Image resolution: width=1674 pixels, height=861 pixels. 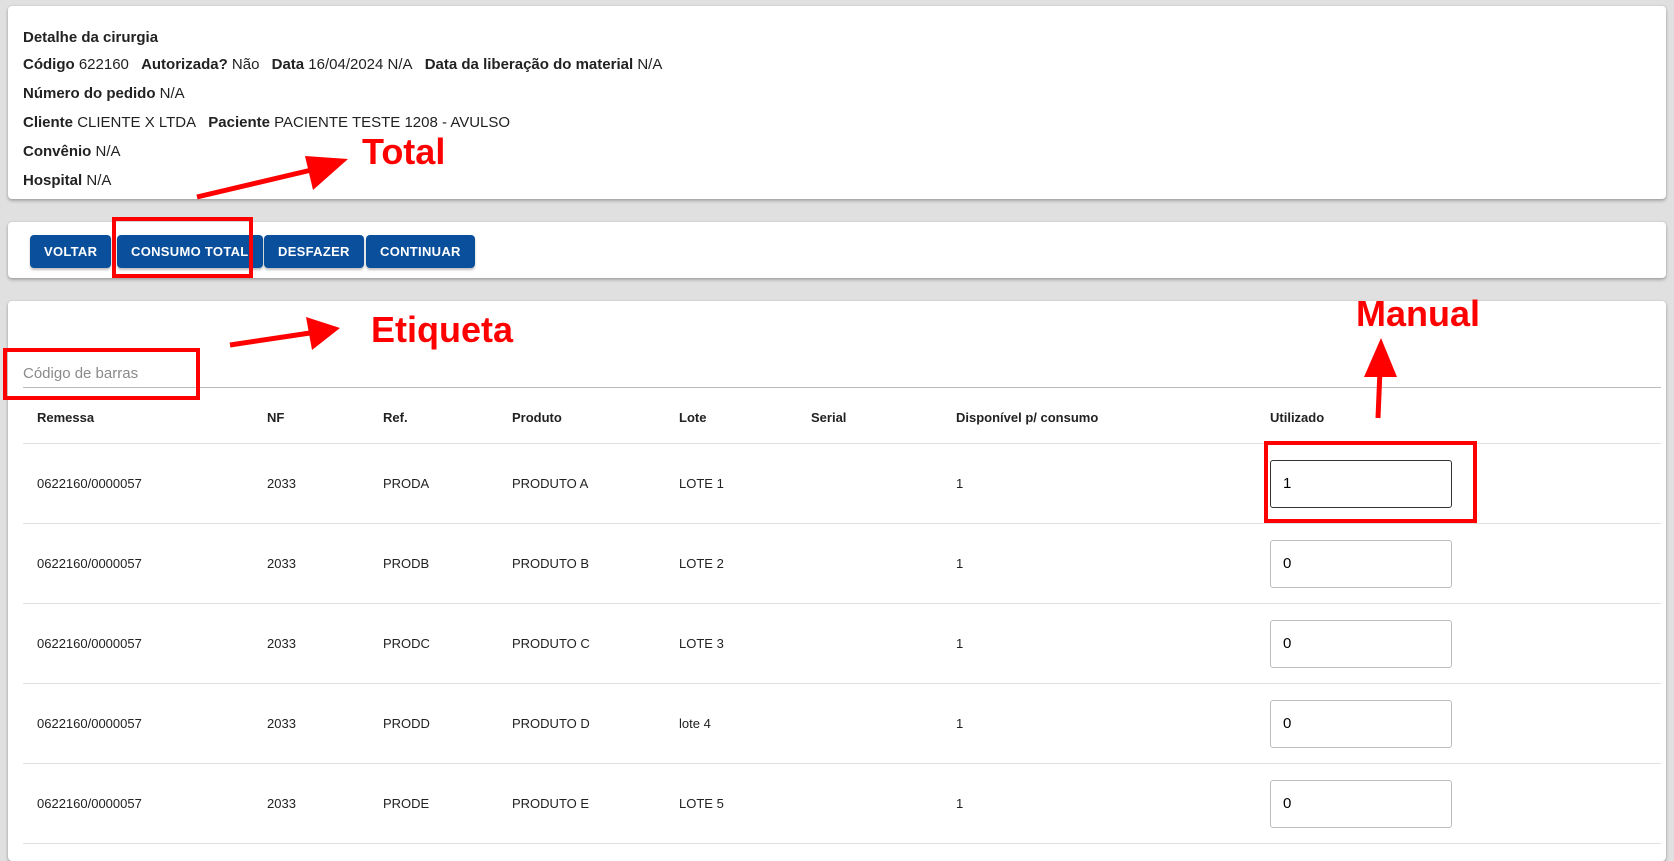 What do you see at coordinates (731, 723) in the screenshot?
I see `cell-lote: lote 4` at bounding box center [731, 723].